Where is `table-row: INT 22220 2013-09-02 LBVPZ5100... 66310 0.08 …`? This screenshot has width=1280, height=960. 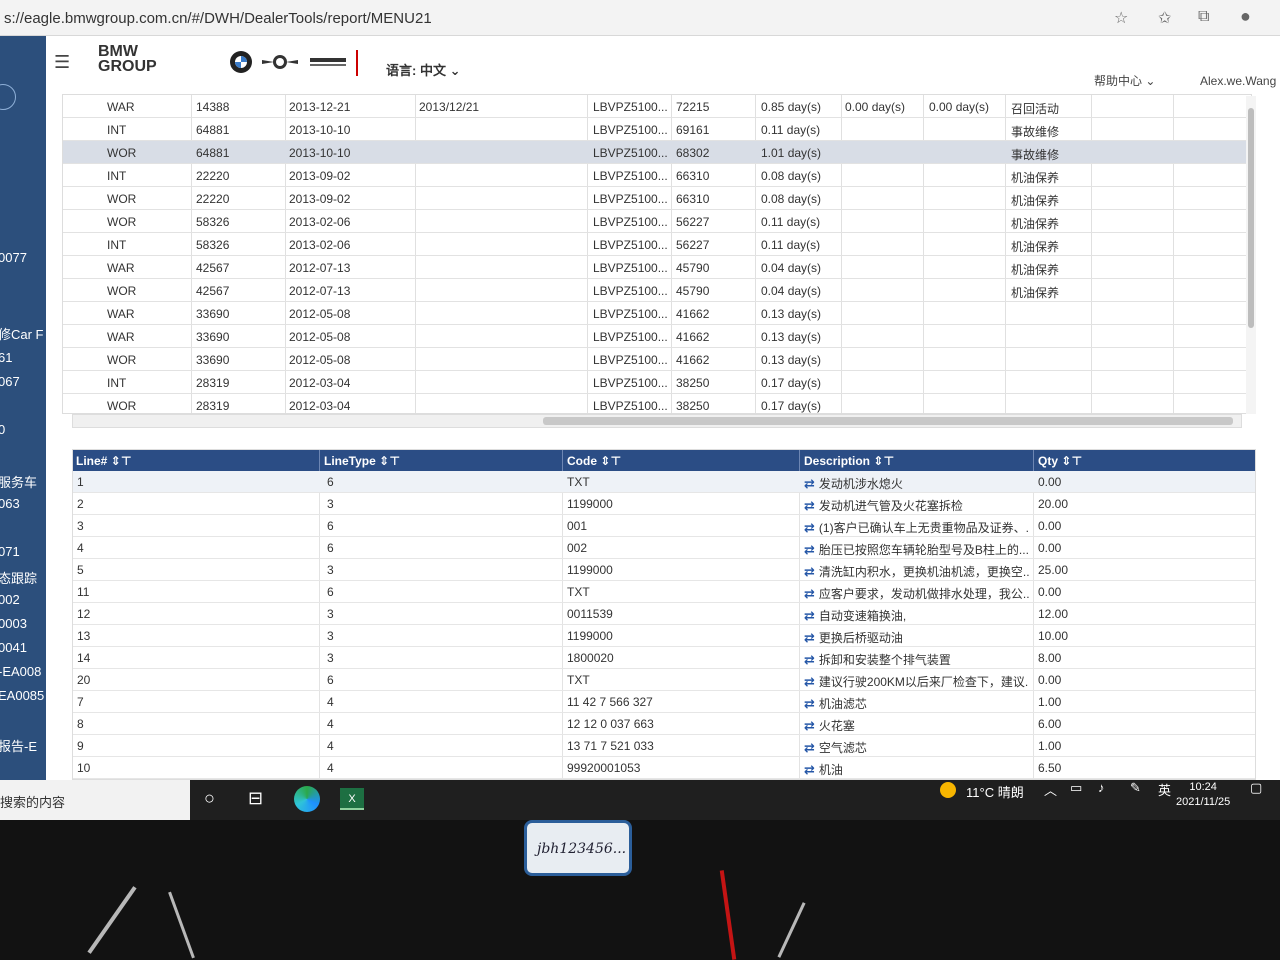
table-row: INT 22220 2013-09-02 LBVPZ5100... 66310 0.08 … is located at coordinates (657, 175).